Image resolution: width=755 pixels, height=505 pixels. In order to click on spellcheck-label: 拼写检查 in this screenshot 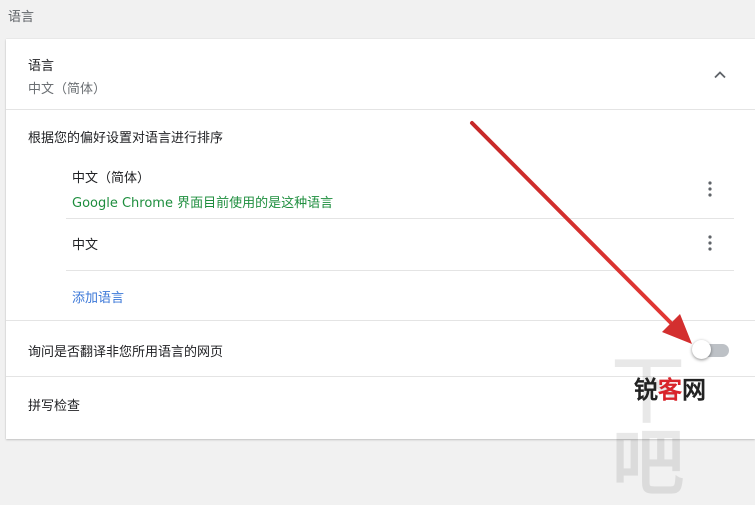, I will do `click(54, 404)`.